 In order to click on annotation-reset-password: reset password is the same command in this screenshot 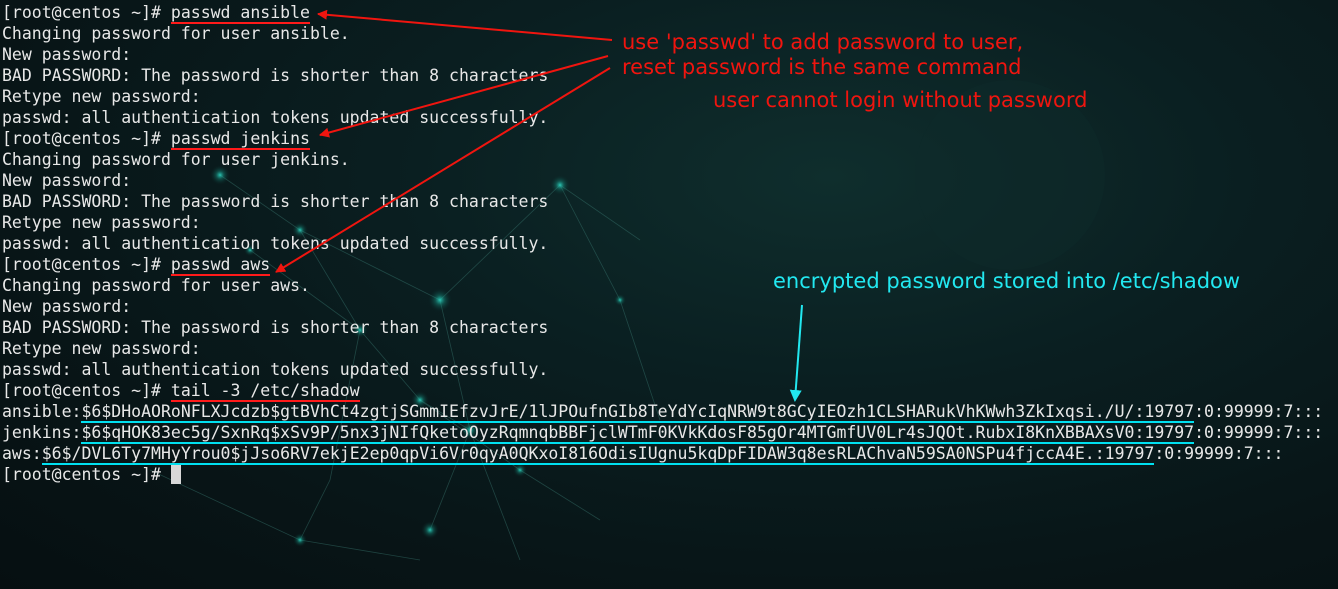, I will do `click(822, 67)`.